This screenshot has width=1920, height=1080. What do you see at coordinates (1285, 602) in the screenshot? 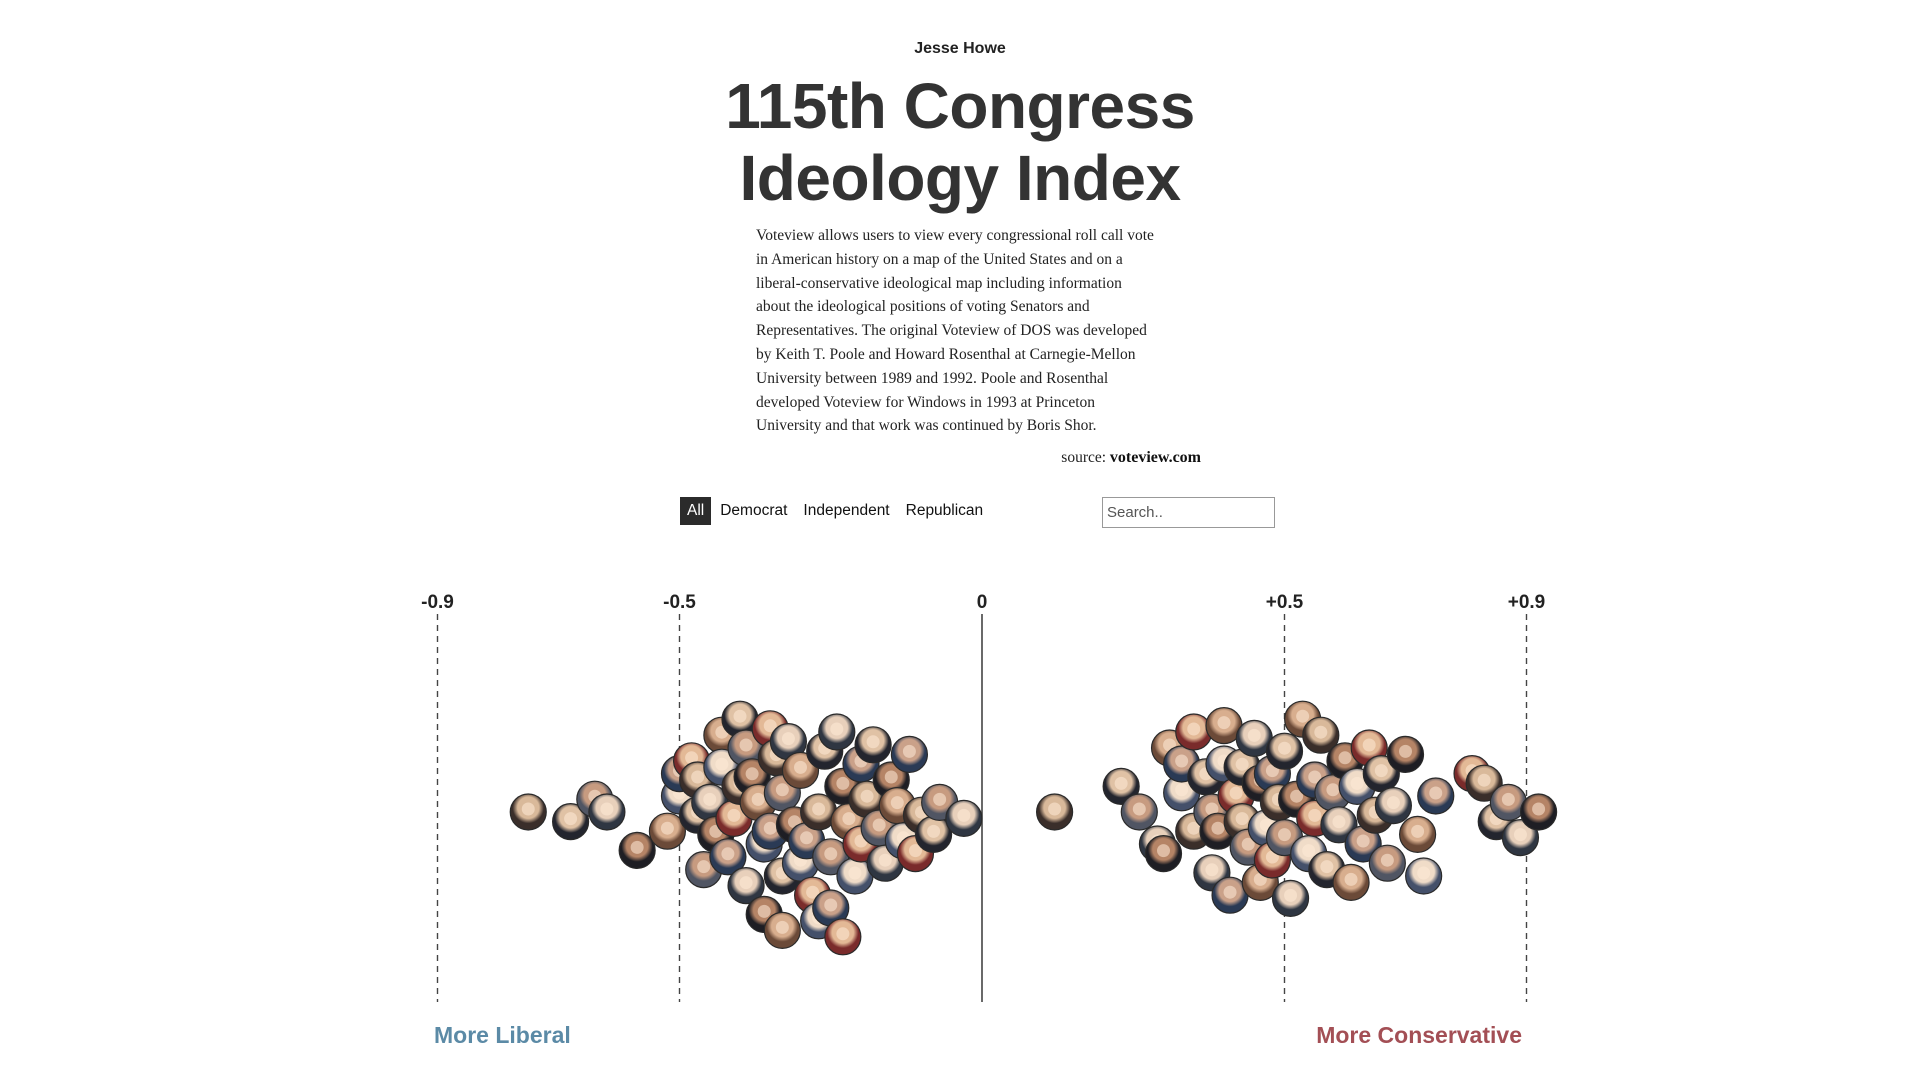
I see `axis-tick-label: +0.5` at bounding box center [1285, 602].